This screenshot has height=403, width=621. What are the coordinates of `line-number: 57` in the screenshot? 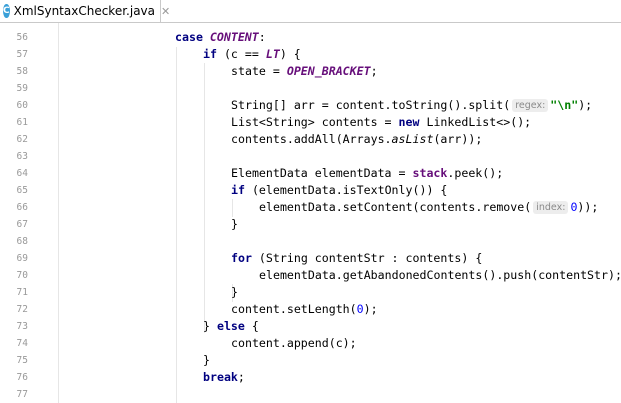 It's located at (22, 54).